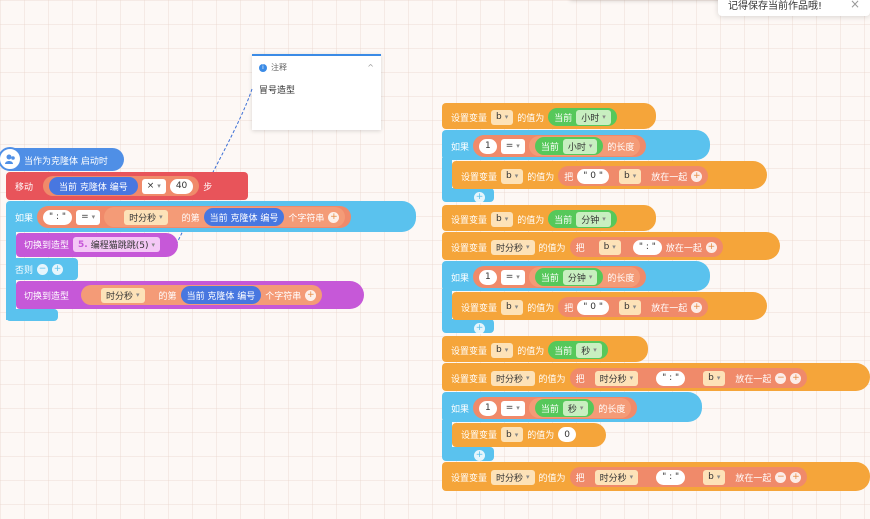 The width and height of the screenshot is (870, 519). I want to click on costume-dropdown: 5. 编程猫跳跳(5) ▾, so click(116, 244).